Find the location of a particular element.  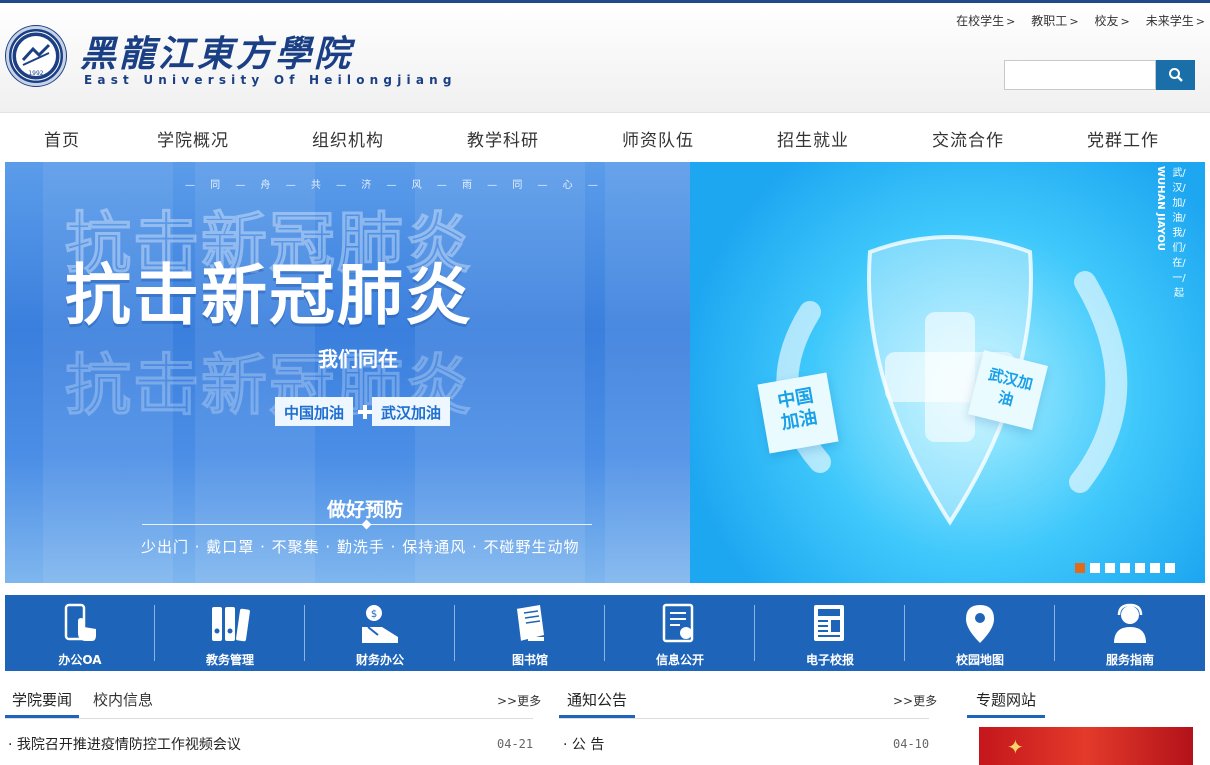

topic-site-banner: ✦ is located at coordinates (1086, 746).